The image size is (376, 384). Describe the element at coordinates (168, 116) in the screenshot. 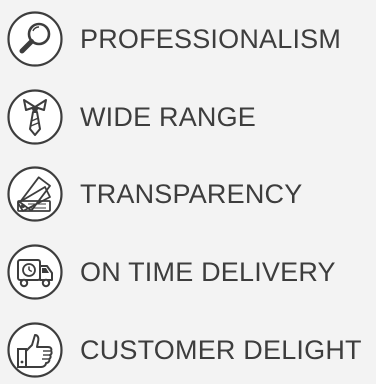

I see `feature-label: WIDE RANGE` at that location.